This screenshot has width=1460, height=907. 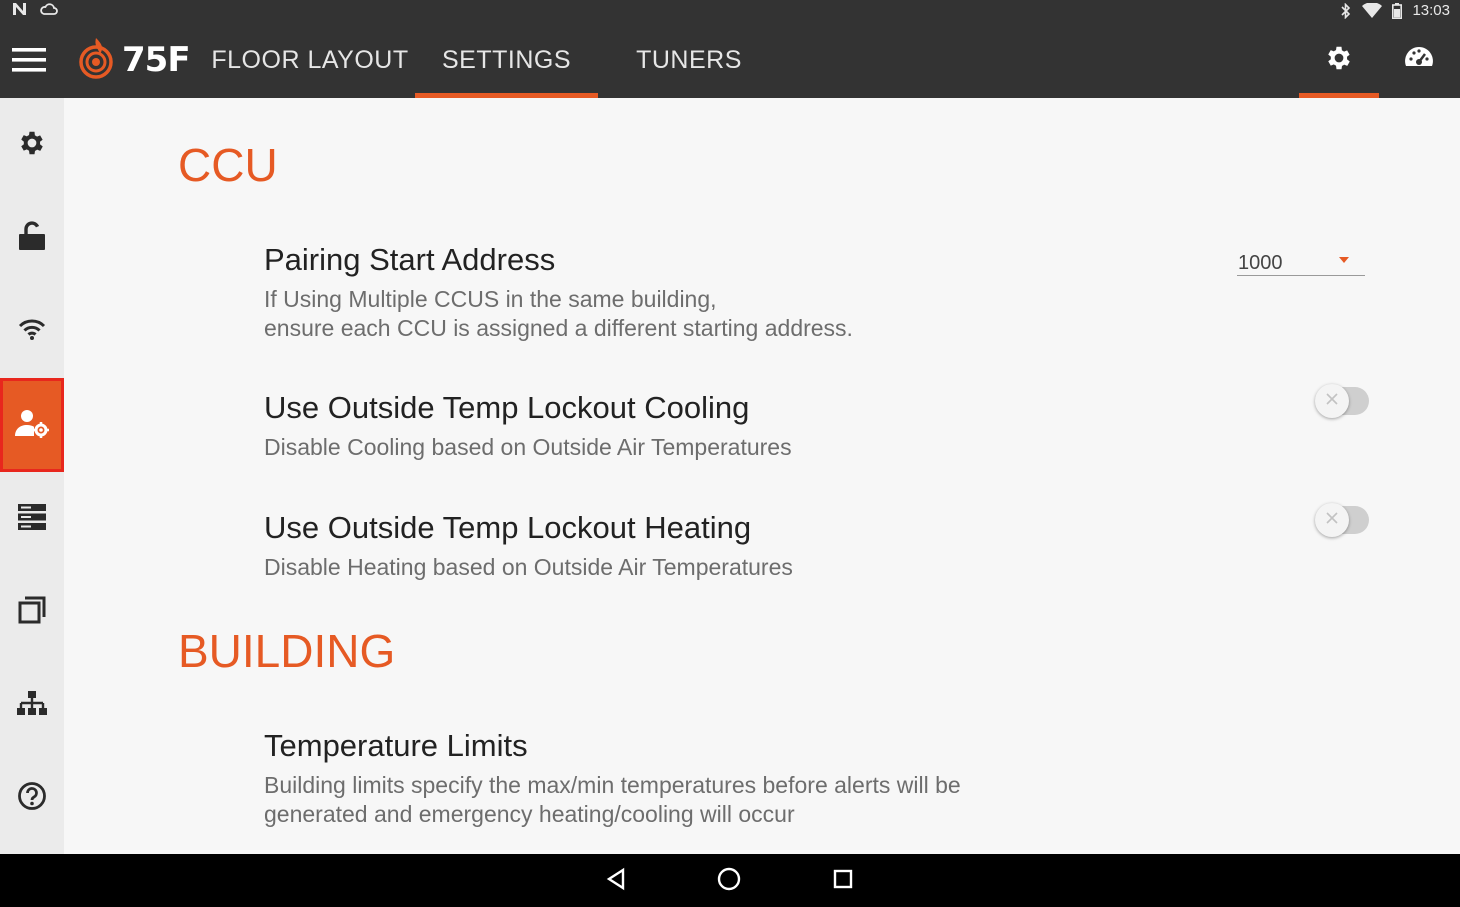 I want to click on settings-sidebar, so click(x=32, y=476).